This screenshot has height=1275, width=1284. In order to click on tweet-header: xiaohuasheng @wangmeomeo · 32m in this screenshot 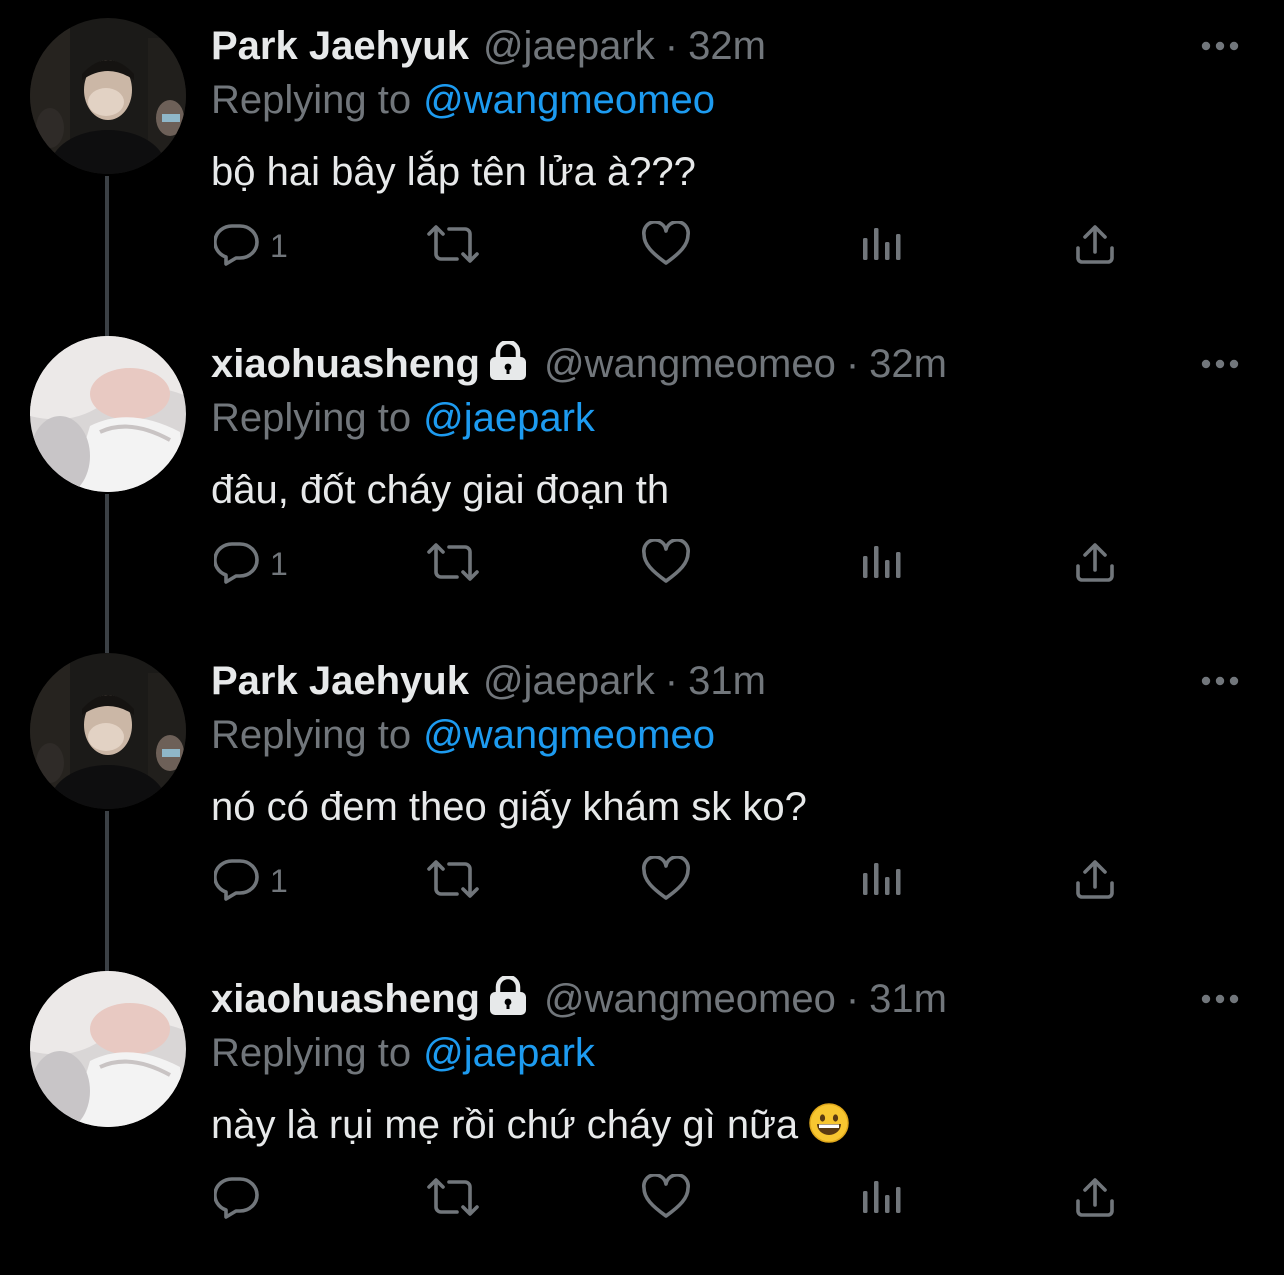, I will do `click(579, 364)`.